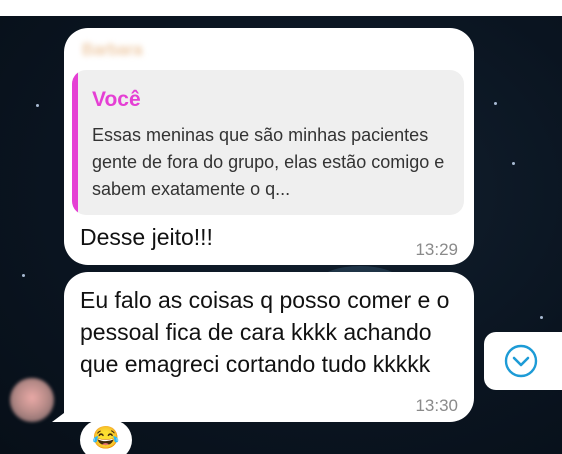  I want to click on scroll-to-bottom-button, so click(523, 361).